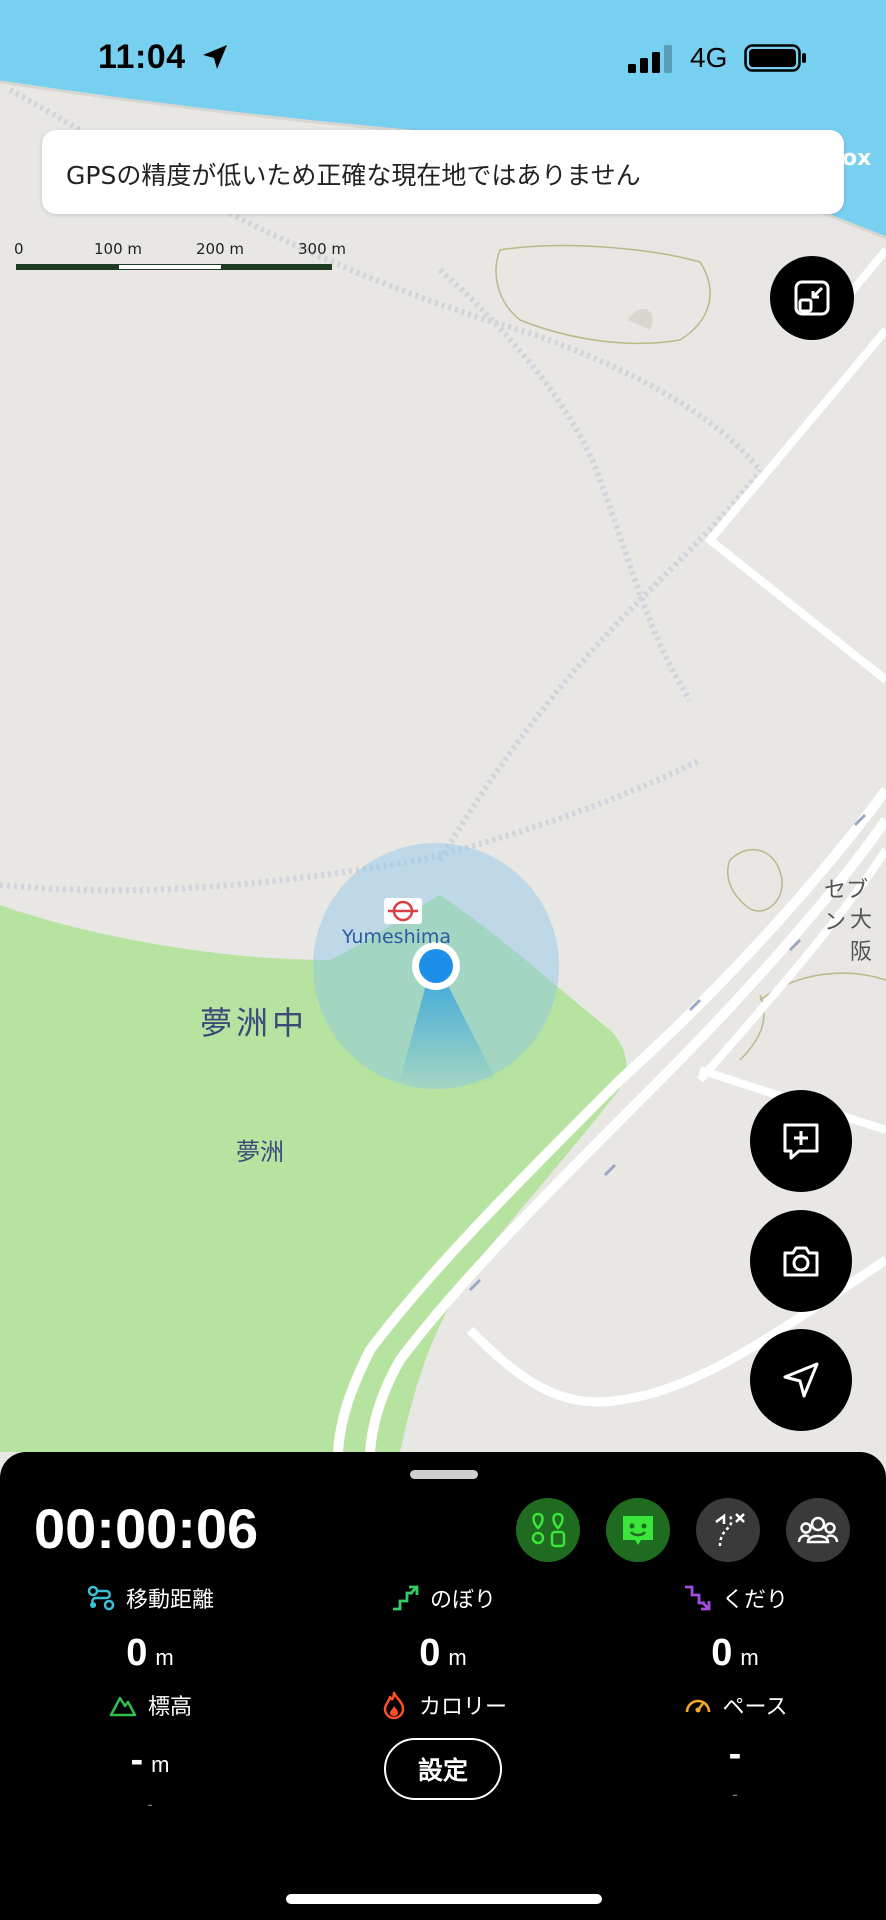 The image size is (886, 1920). Describe the element at coordinates (697, 1598) in the screenshot. I see `descent-icon` at that location.